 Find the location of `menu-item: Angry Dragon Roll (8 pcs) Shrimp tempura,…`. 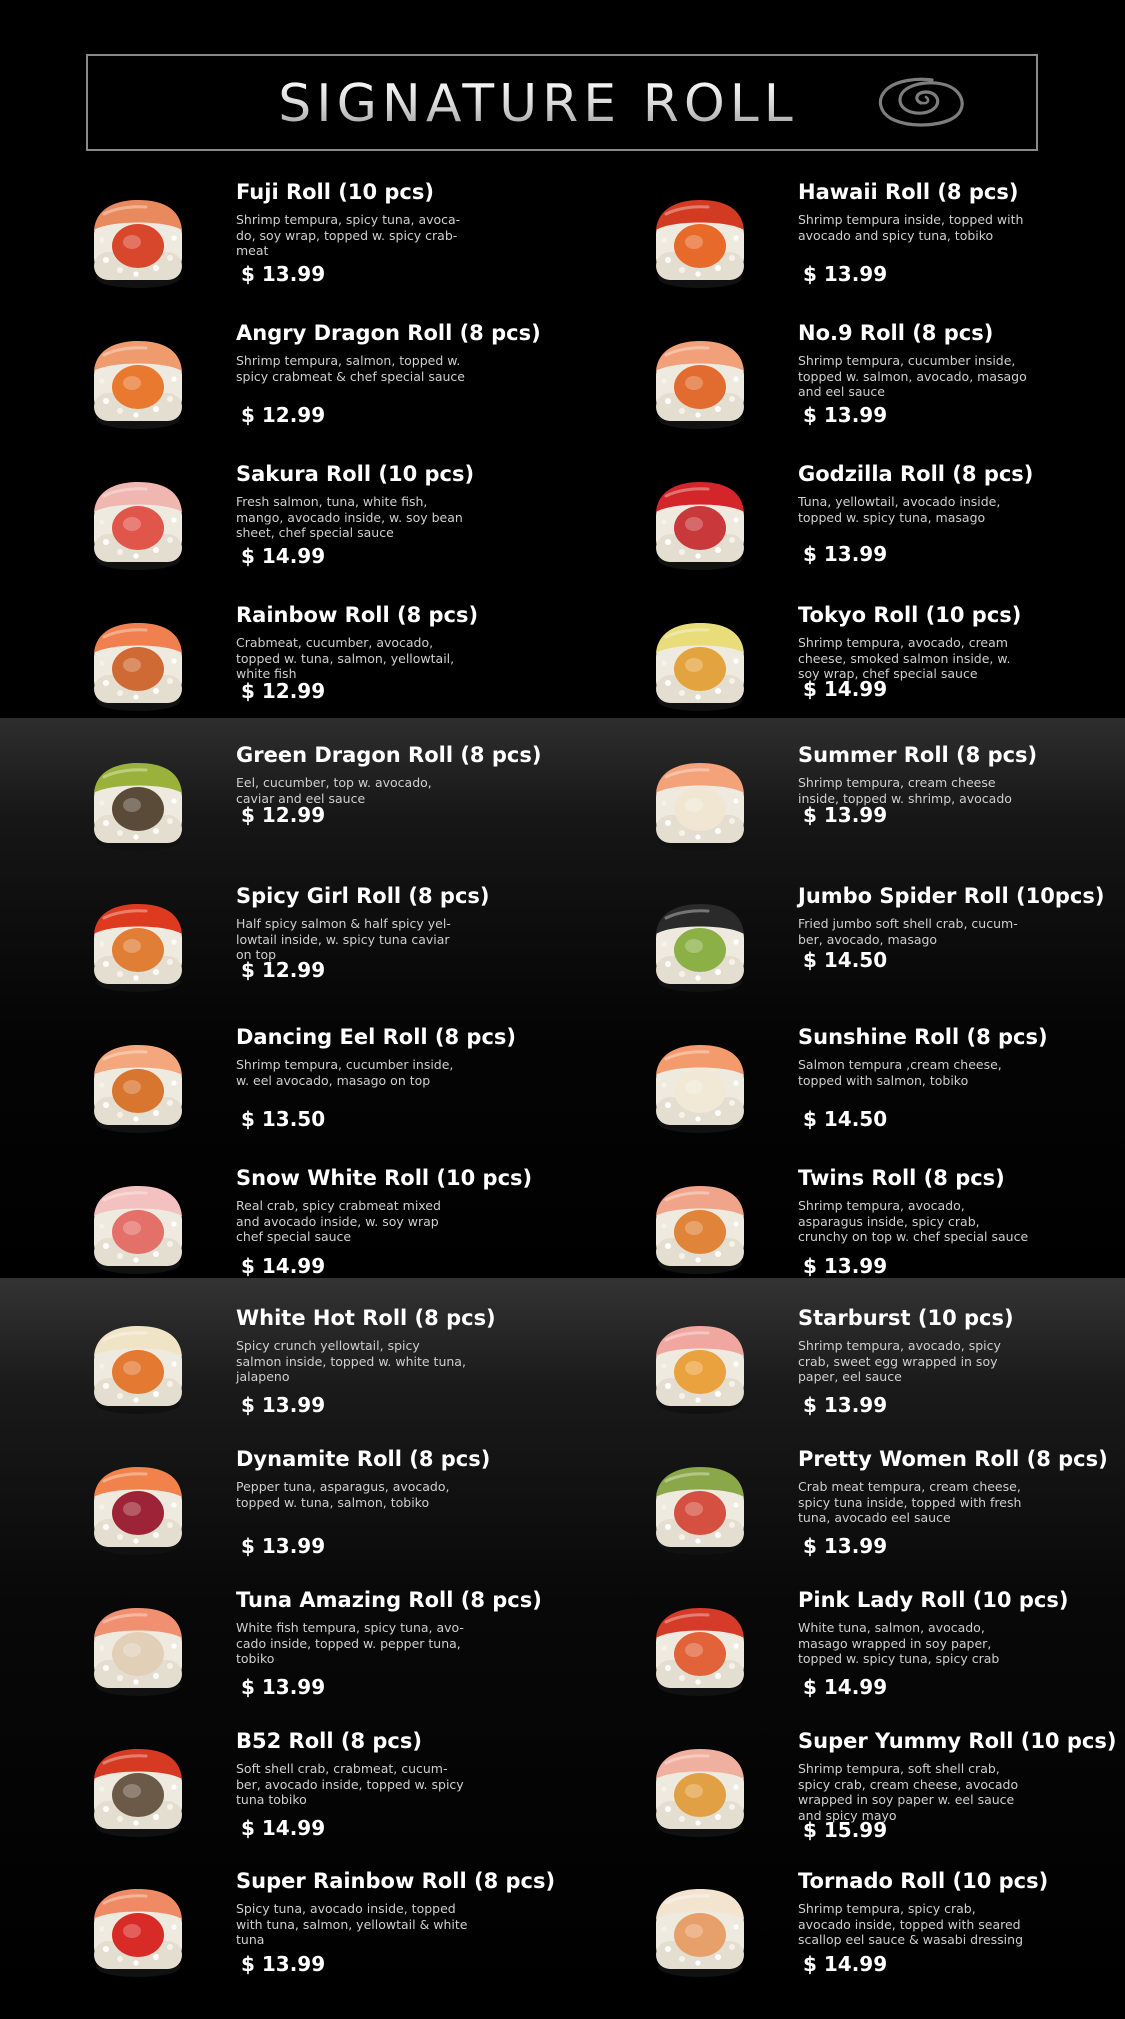

menu-item: Angry Dragon Roll (8 pcs) Shrimp tempura,… is located at coordinates (336, 396).